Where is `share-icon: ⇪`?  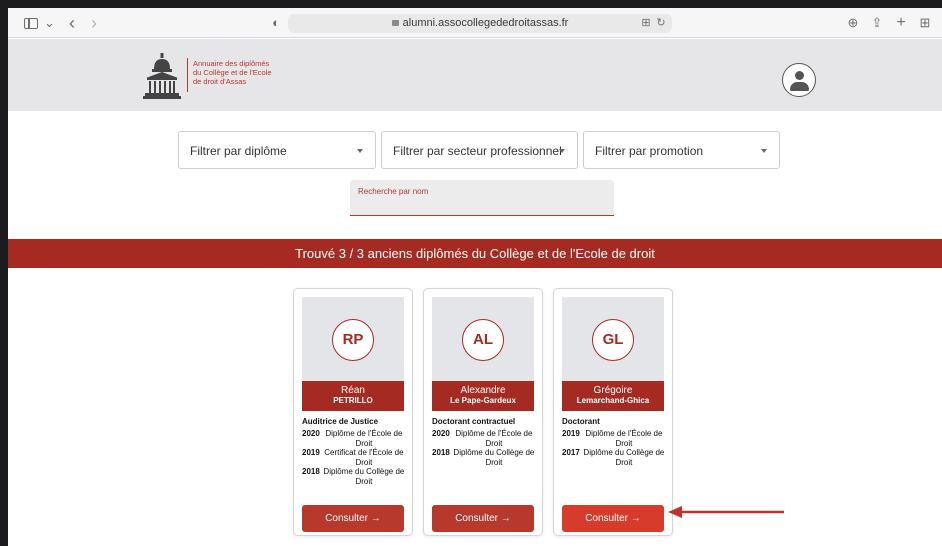
share-icon: ⇪ is located at coordinates (877, 23).